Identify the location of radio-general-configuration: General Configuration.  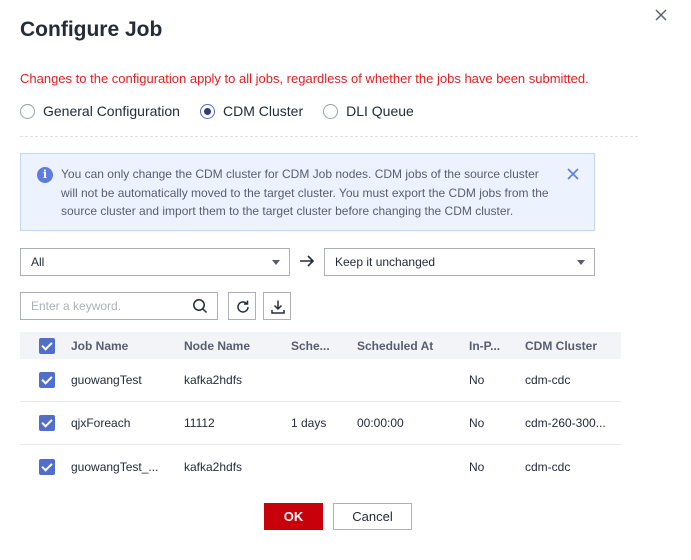
(100, 111).